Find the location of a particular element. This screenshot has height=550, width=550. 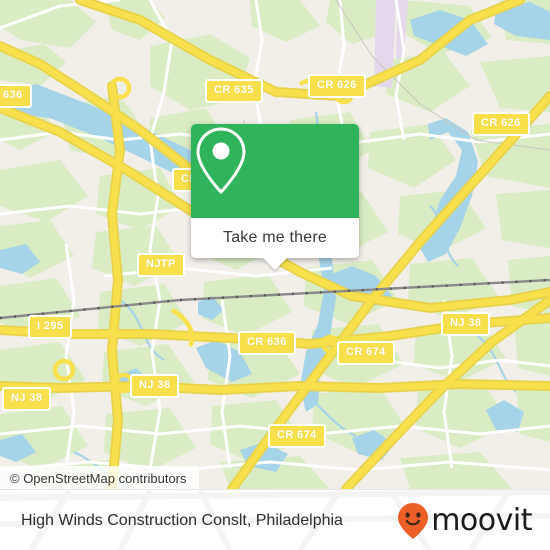

shield-cr-636-left: 636 is located at coordinates (16, 96).